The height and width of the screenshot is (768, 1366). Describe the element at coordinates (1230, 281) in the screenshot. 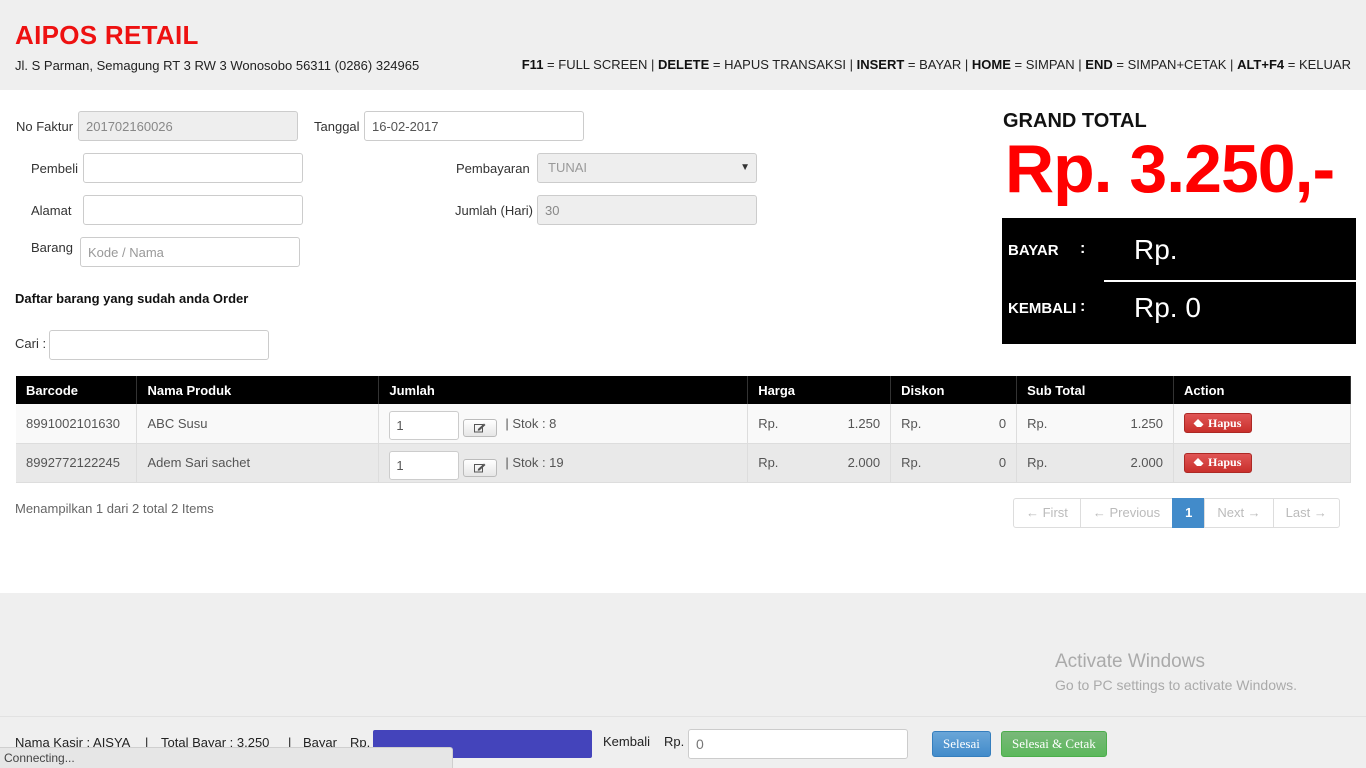

I see `divider-line` at that location.